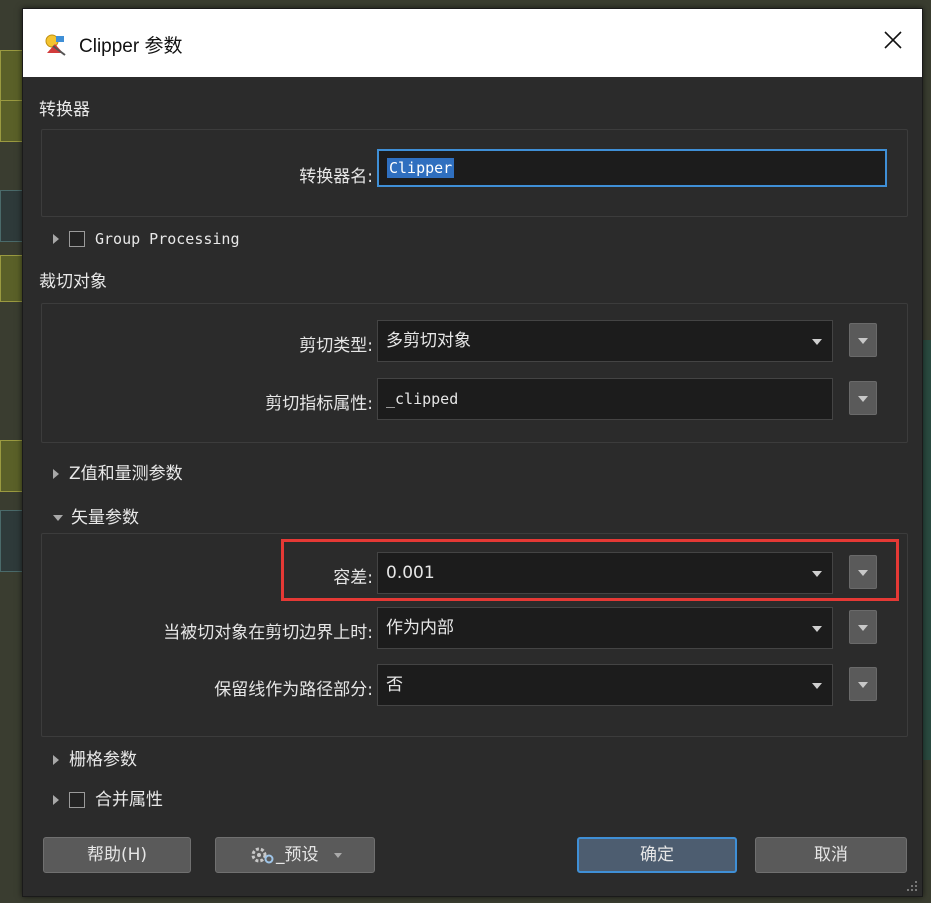 The width and height of the screenshot is (931, 903). I want to click on transformer-section-label: 转换器, so click(64, 110).